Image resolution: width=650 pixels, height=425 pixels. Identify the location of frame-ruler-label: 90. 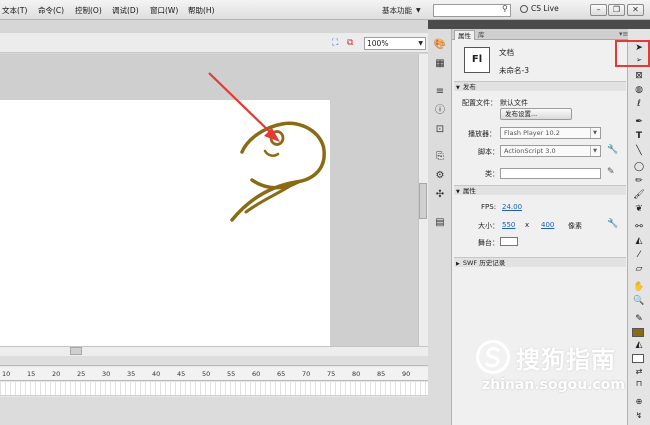
(406, 374).